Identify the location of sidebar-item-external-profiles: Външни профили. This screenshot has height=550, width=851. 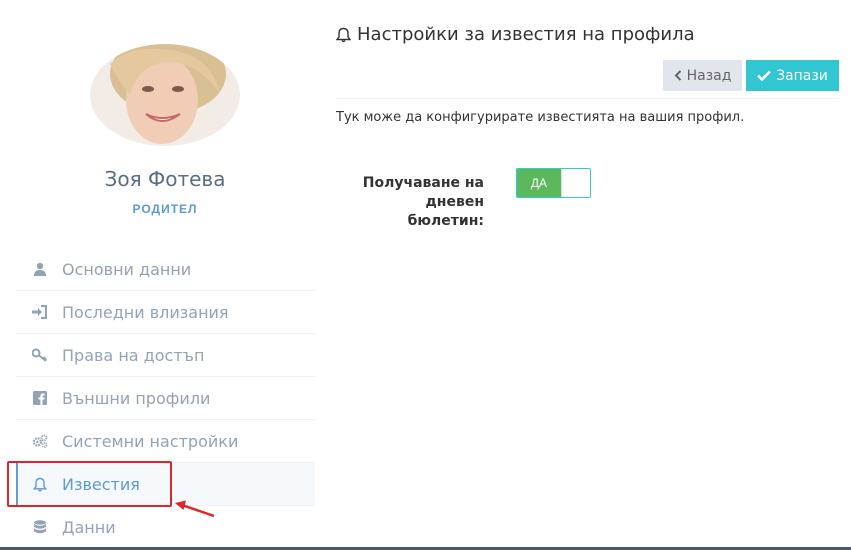
(165, 398).